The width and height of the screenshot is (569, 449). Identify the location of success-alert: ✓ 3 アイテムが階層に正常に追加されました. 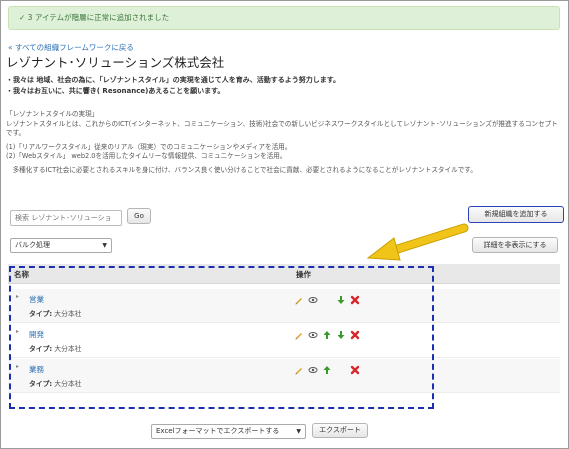
(284, 18).